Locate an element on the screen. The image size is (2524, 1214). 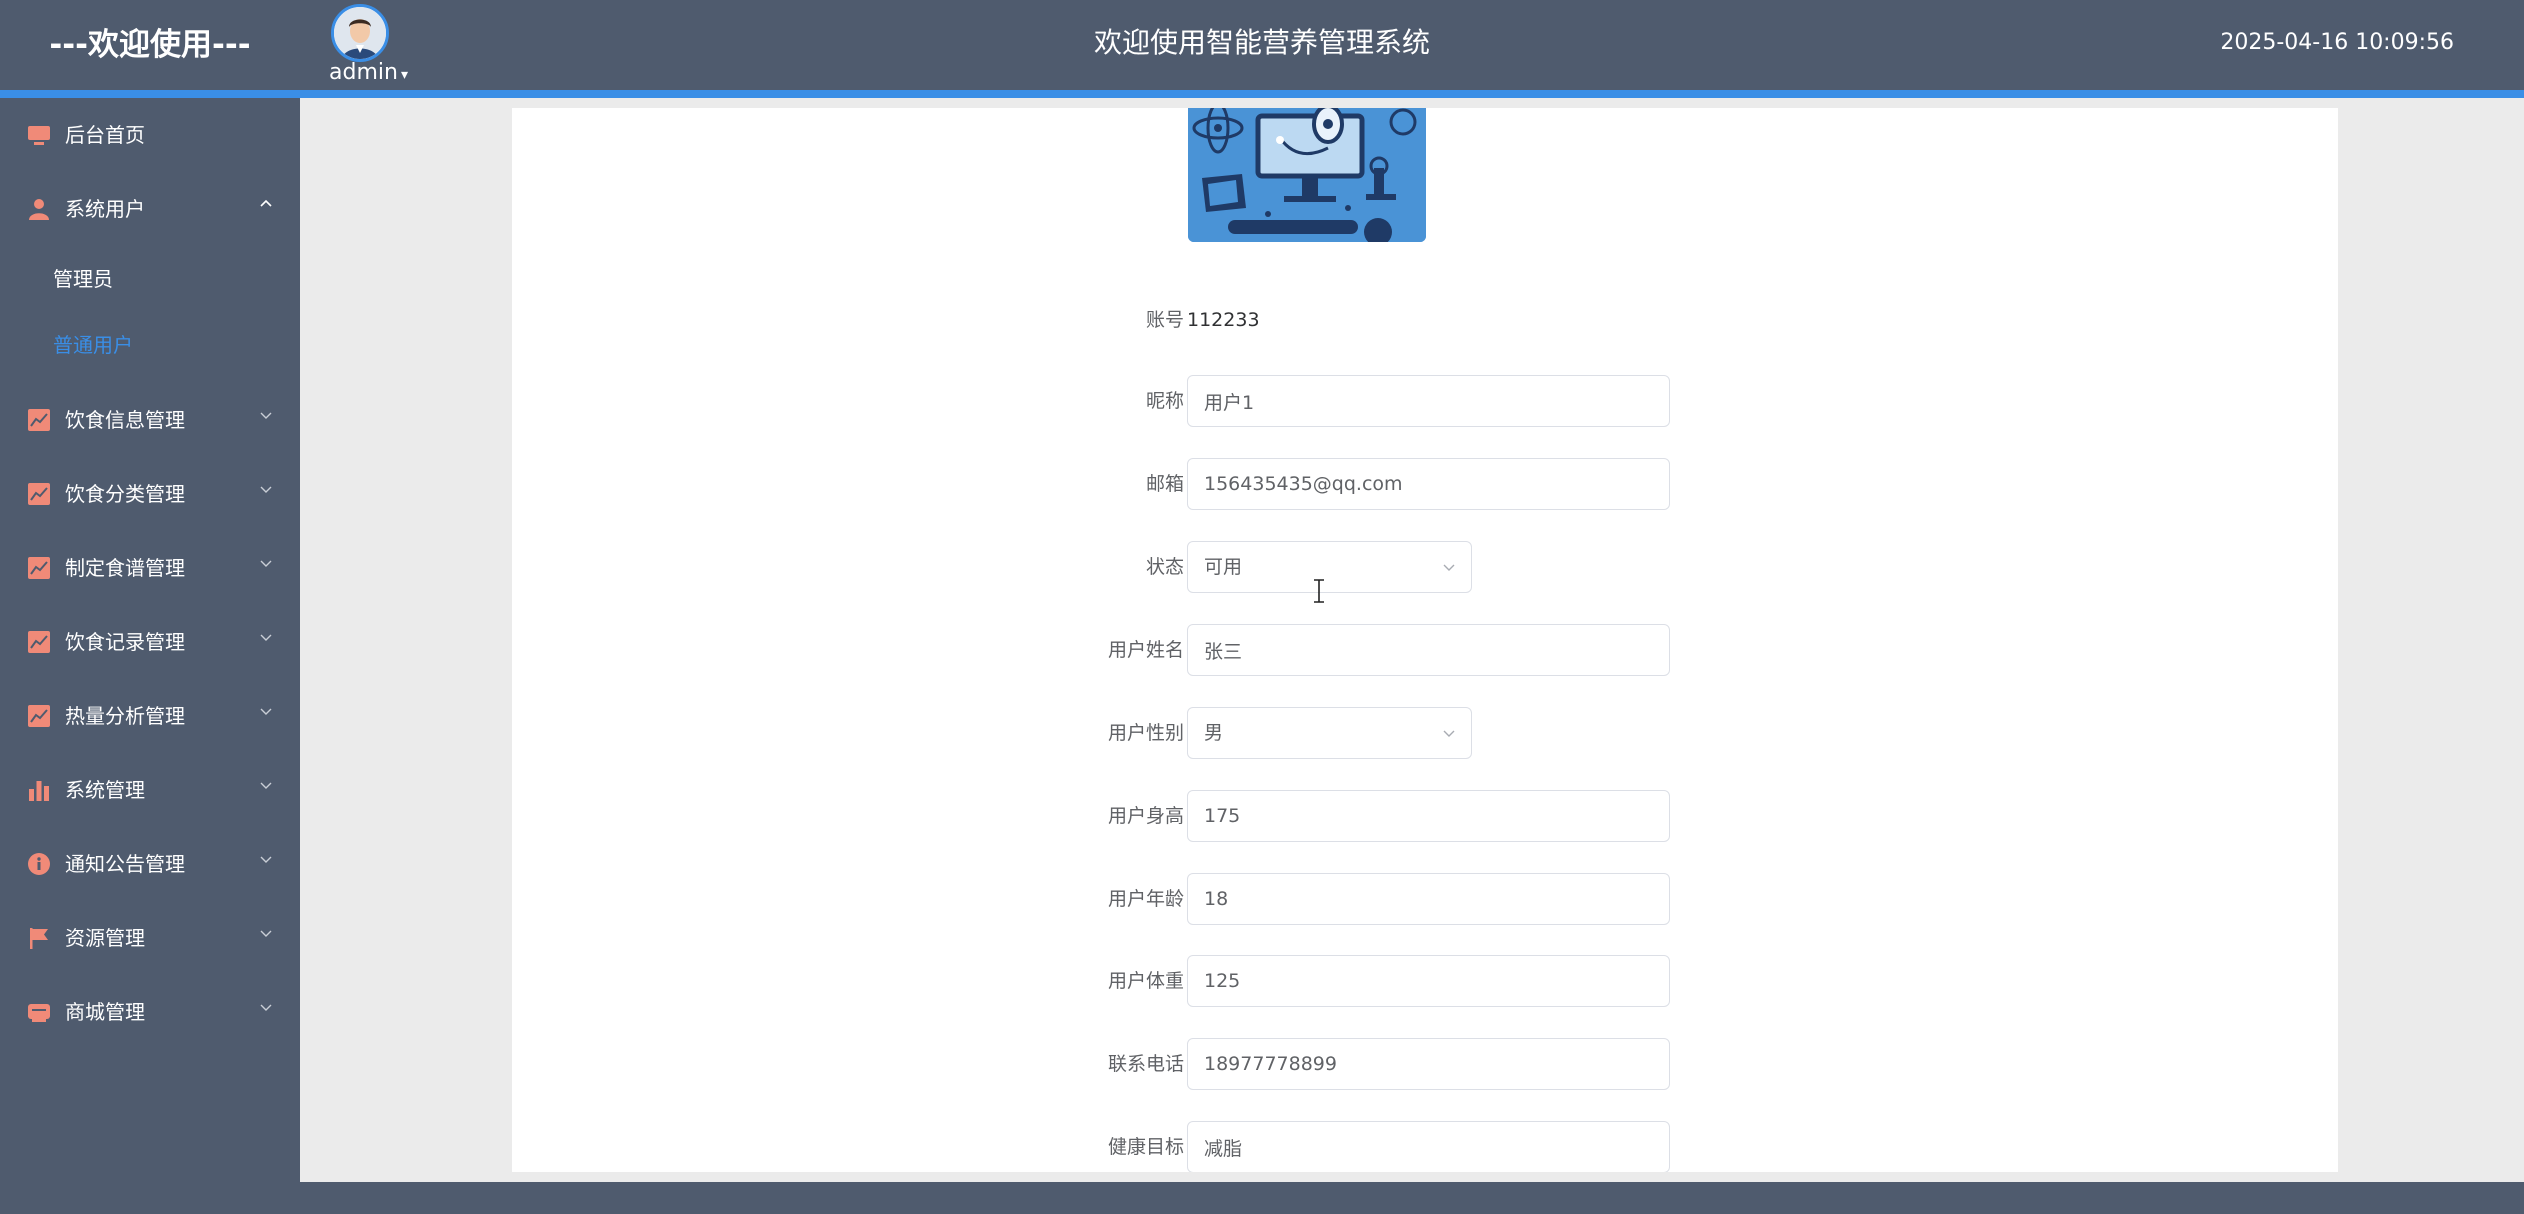
email-input is located at coordinates (1428, 484).